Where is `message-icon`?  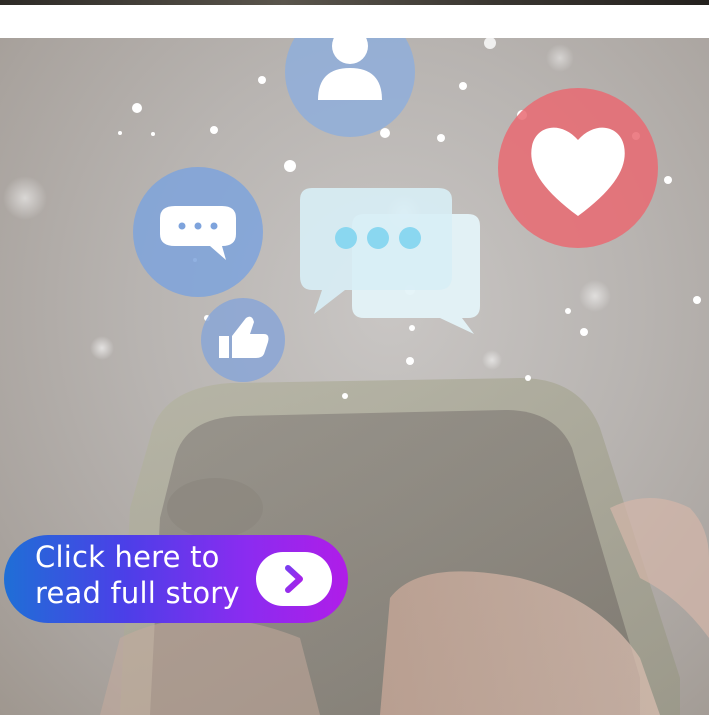 message-icon is located at coordinates (390, 261).